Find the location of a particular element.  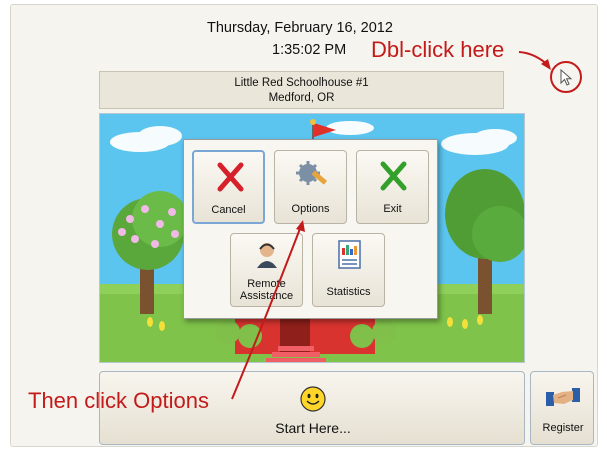

remote-assistance-label: Remote Assistance is located at coordinates (266, 290).